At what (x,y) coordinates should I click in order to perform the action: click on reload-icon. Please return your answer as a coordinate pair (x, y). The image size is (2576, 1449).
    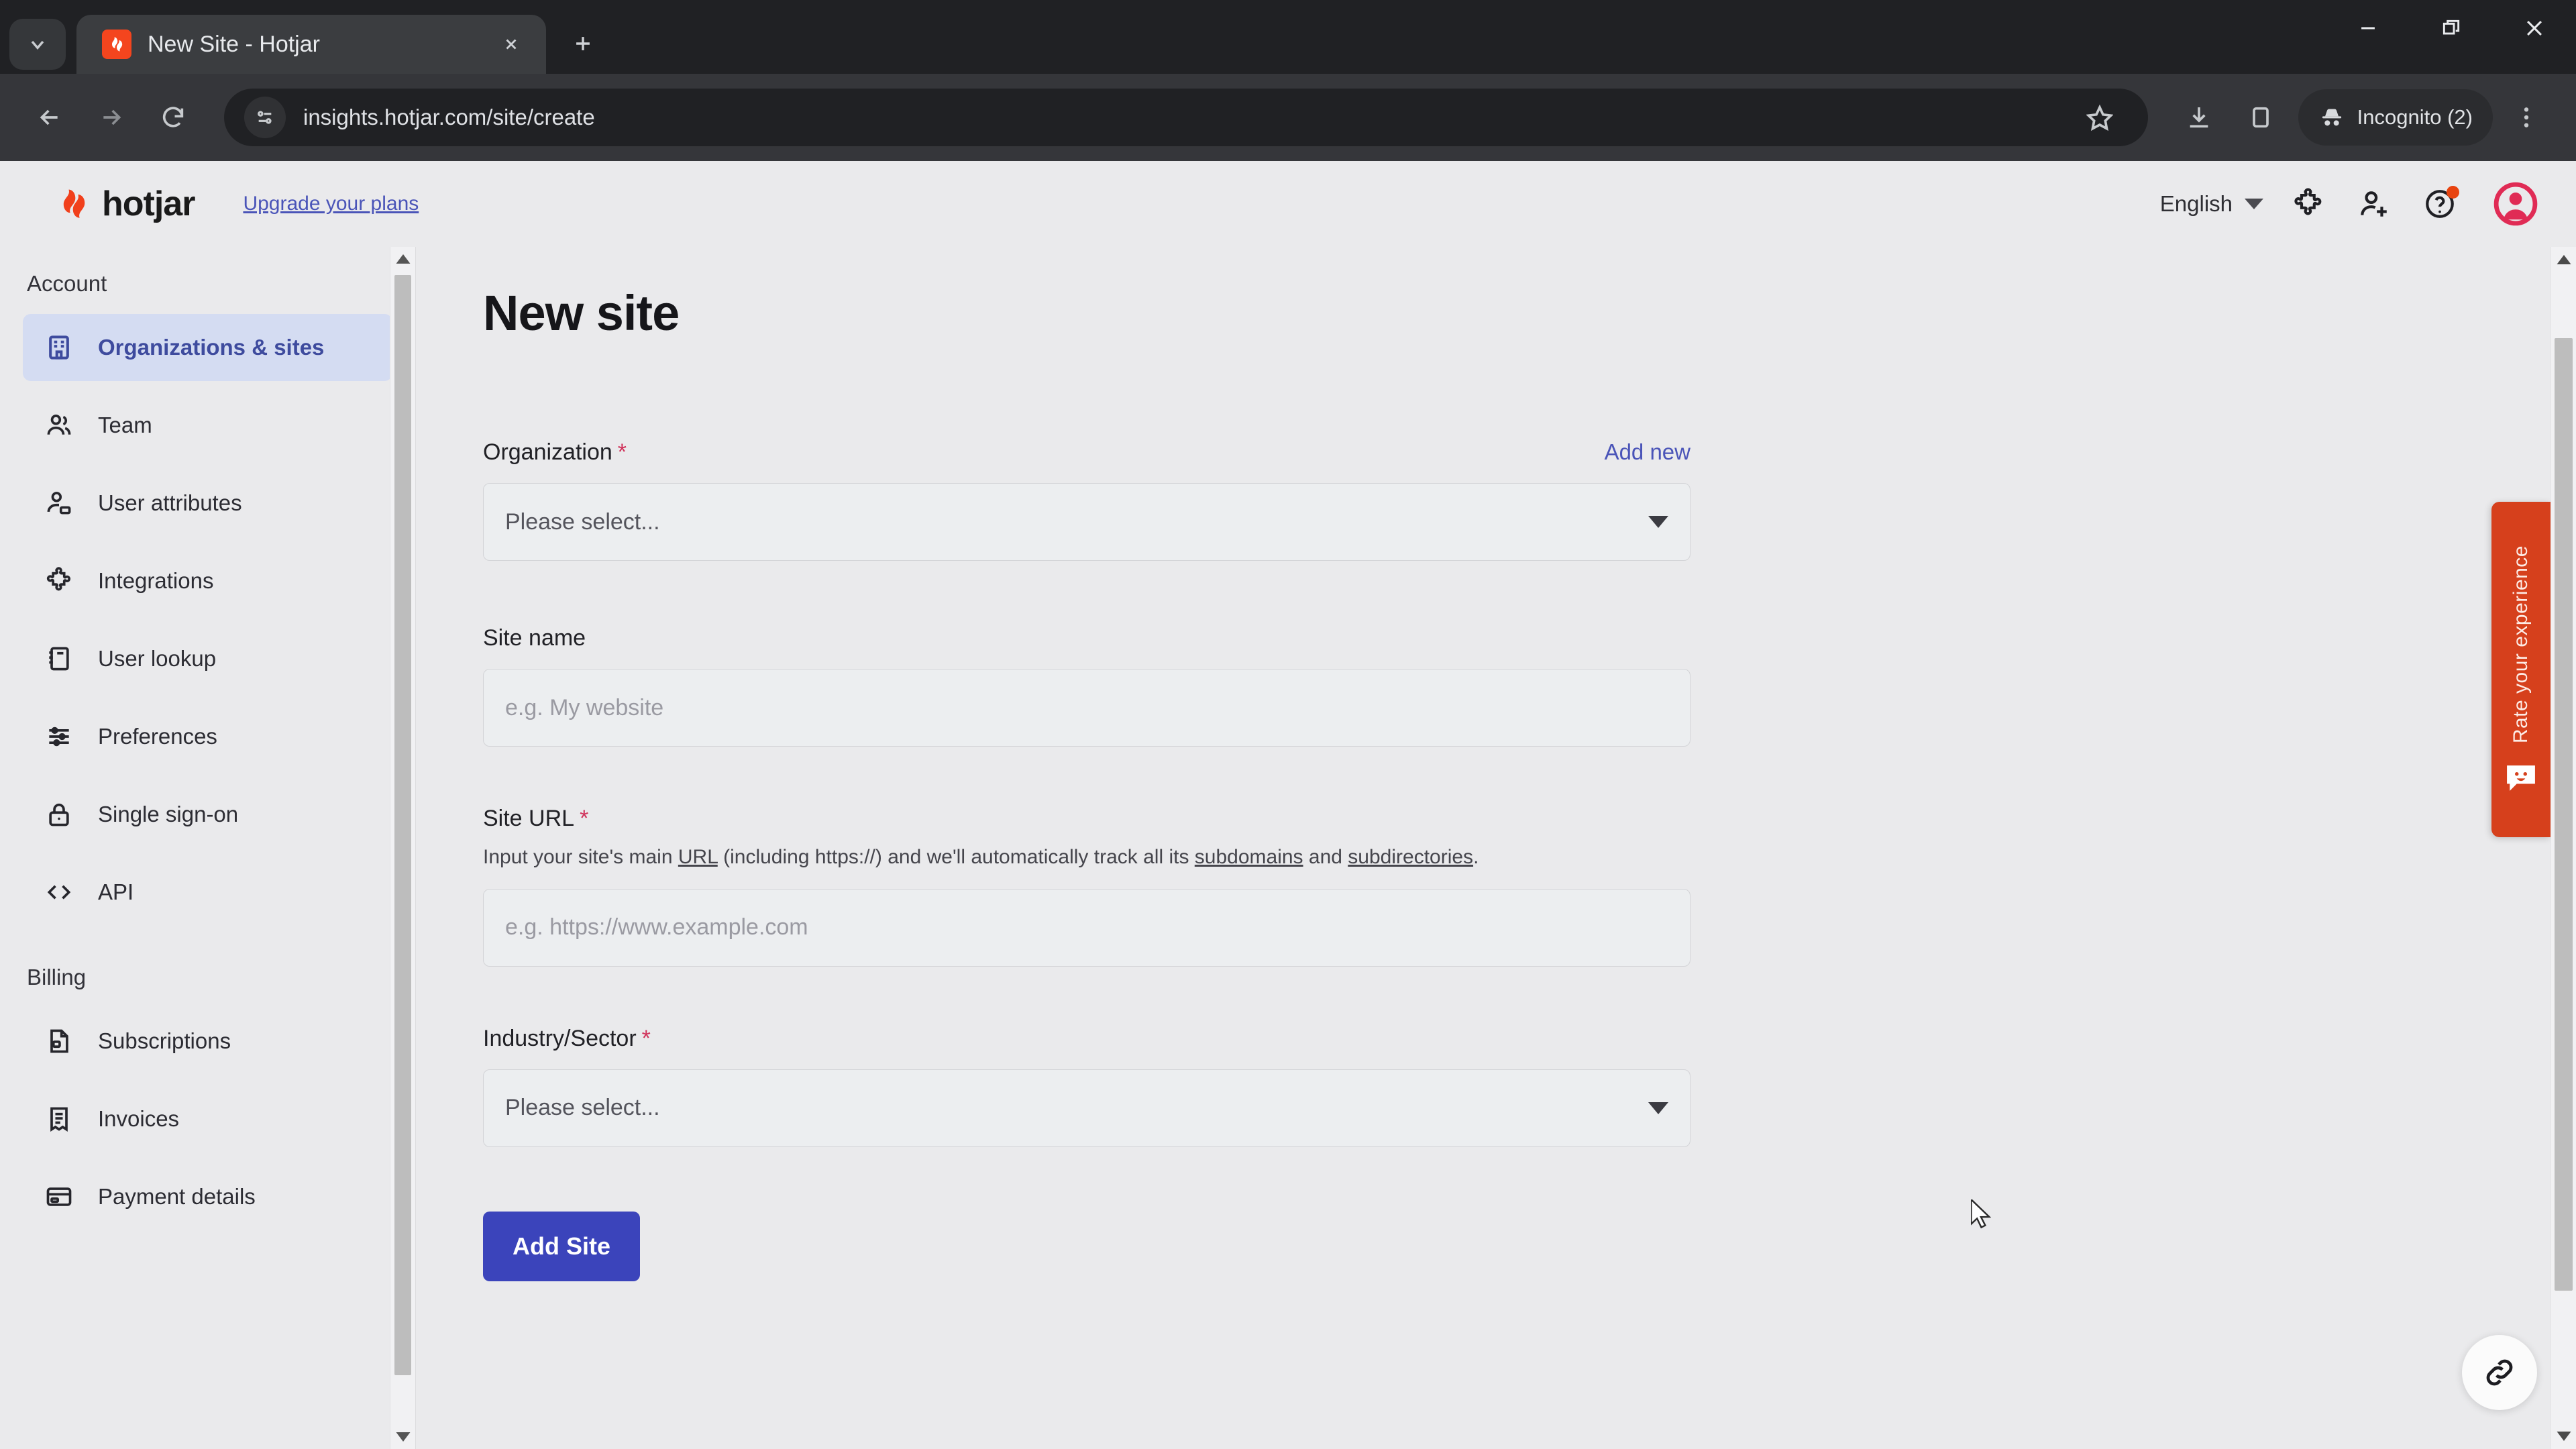
    Looking at the image, I should click on (173, 117).